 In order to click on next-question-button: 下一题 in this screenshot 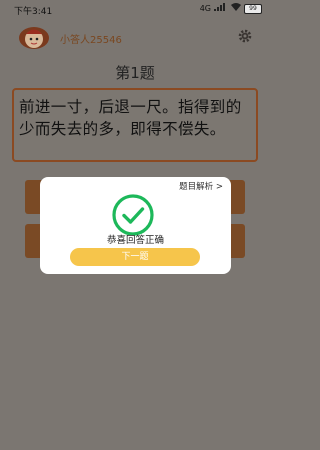, I will do `click(135, 257)`.